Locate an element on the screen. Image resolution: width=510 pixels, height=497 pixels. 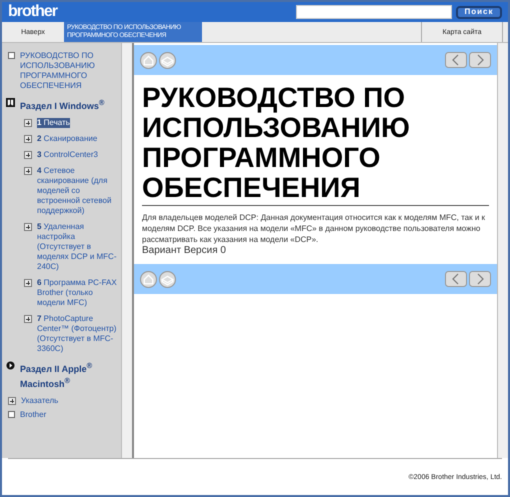
sidebar-link: 7 PhotoCapture Center™ (Фотоцентр) (Отсутствует в MFC-3360C) is located at coordinates (78, 334).